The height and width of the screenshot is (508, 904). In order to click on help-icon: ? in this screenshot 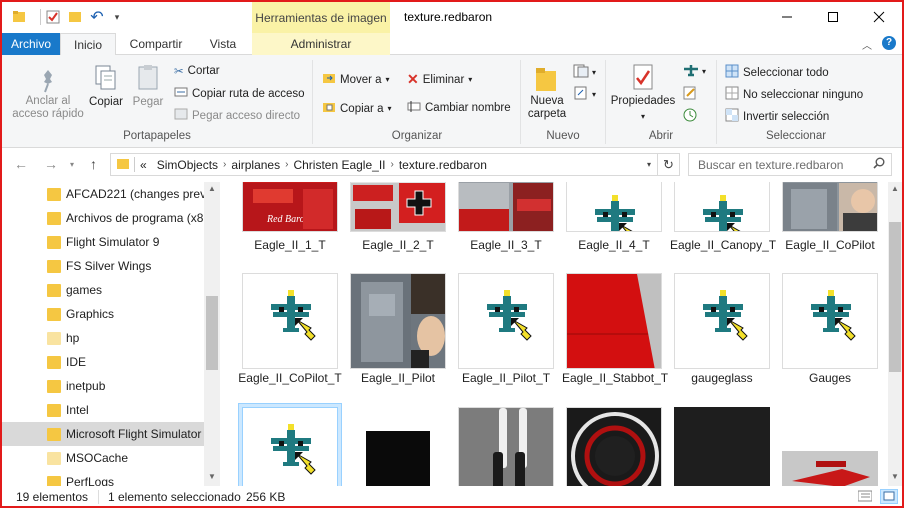, I will do `click(889, 43)`.